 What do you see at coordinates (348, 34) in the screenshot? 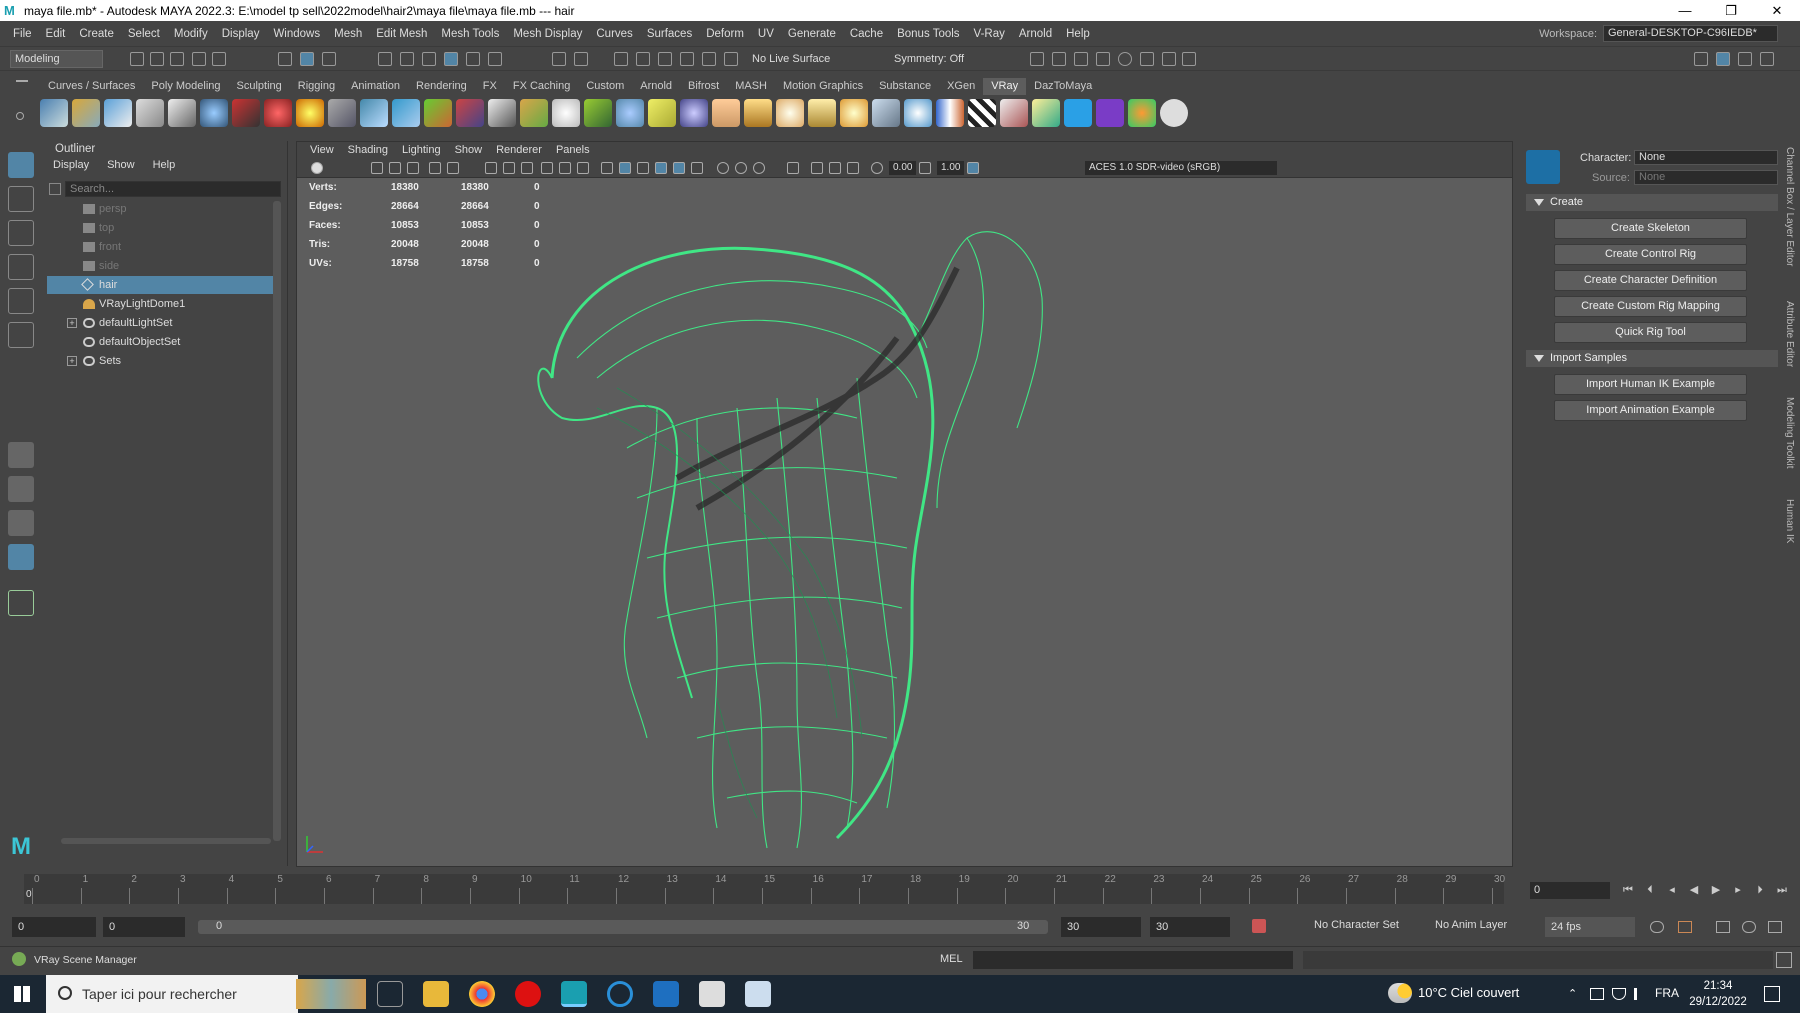
I see `menu-mesh: Mesh` at bounding box center [348, 34].